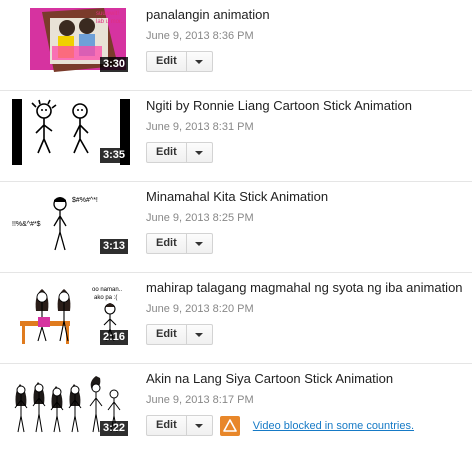  I want to click on thumb-caption: suuwwit!, so click(107, 14).